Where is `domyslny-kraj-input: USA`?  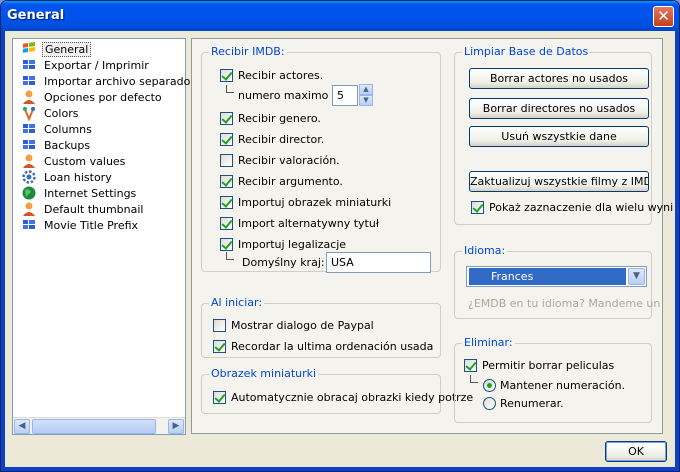
domyslny-kraj-input: USA is located at coordinates (378, 262).